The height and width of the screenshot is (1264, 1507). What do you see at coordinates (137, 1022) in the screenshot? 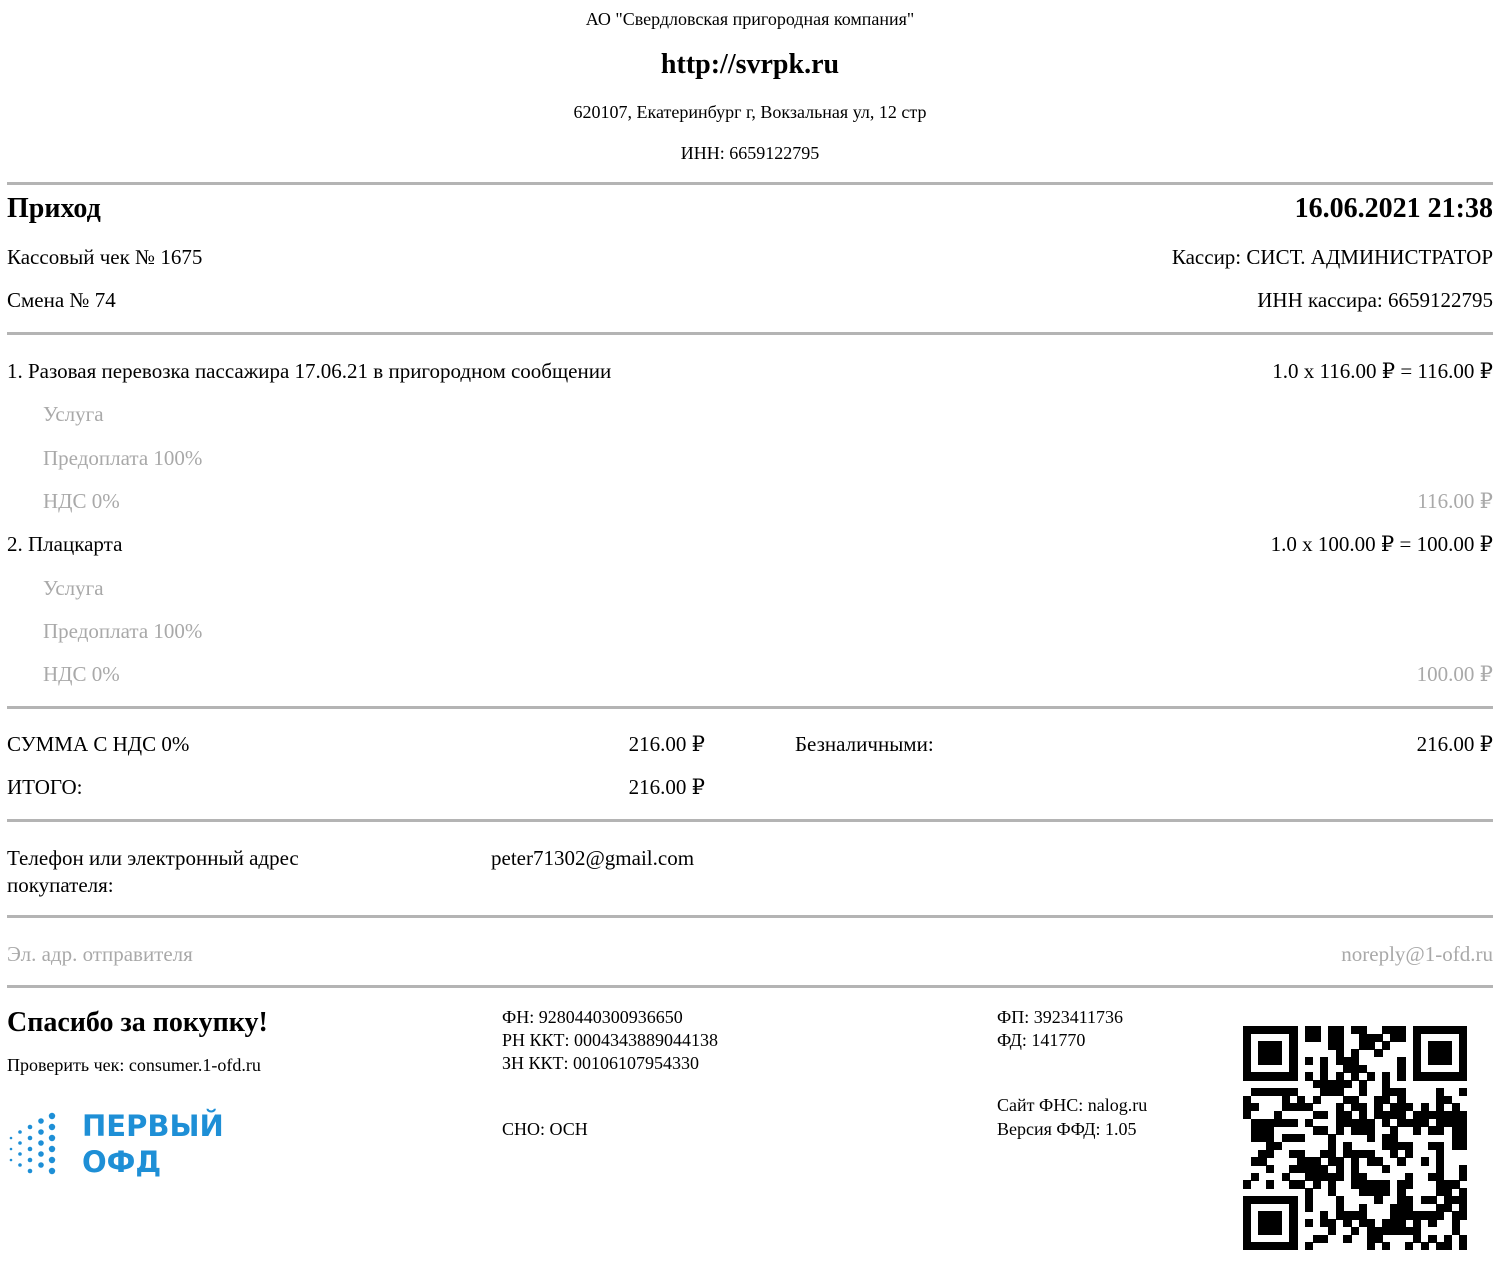
I see `thanks-message: Спасибо за покупку!` at bounding box center [137, 1022].